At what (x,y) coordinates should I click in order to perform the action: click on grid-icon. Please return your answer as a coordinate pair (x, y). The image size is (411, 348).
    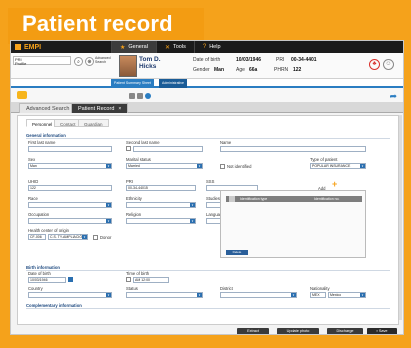
    Looking at the image, I should click on (132, 96).